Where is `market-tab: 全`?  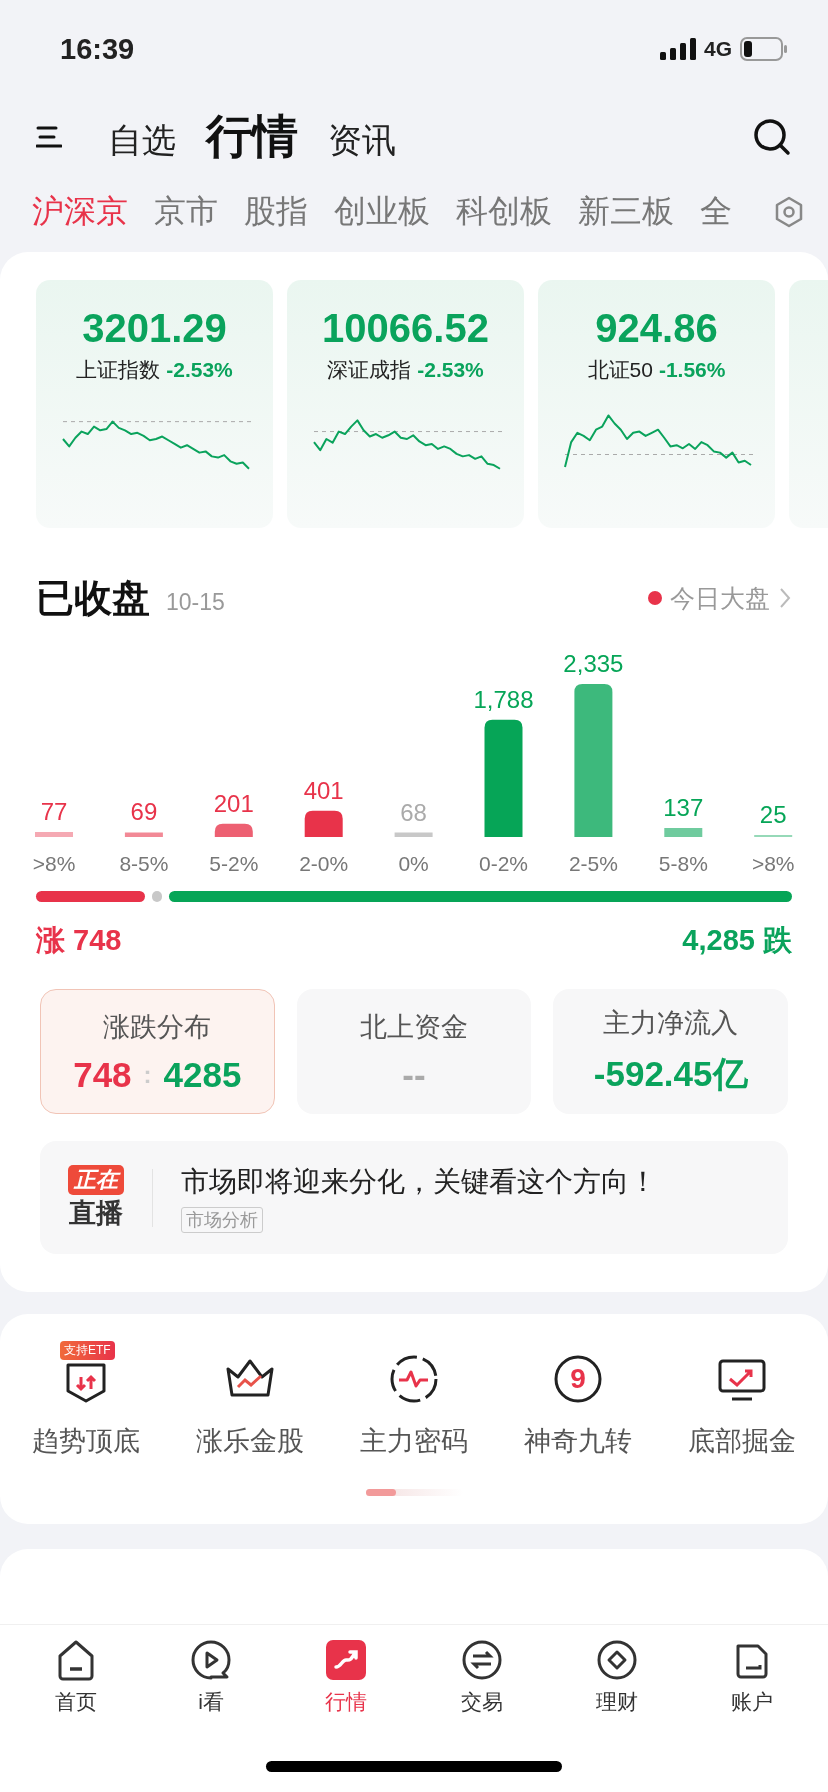
market-tab: 全 is located at coordinates (716, 212).